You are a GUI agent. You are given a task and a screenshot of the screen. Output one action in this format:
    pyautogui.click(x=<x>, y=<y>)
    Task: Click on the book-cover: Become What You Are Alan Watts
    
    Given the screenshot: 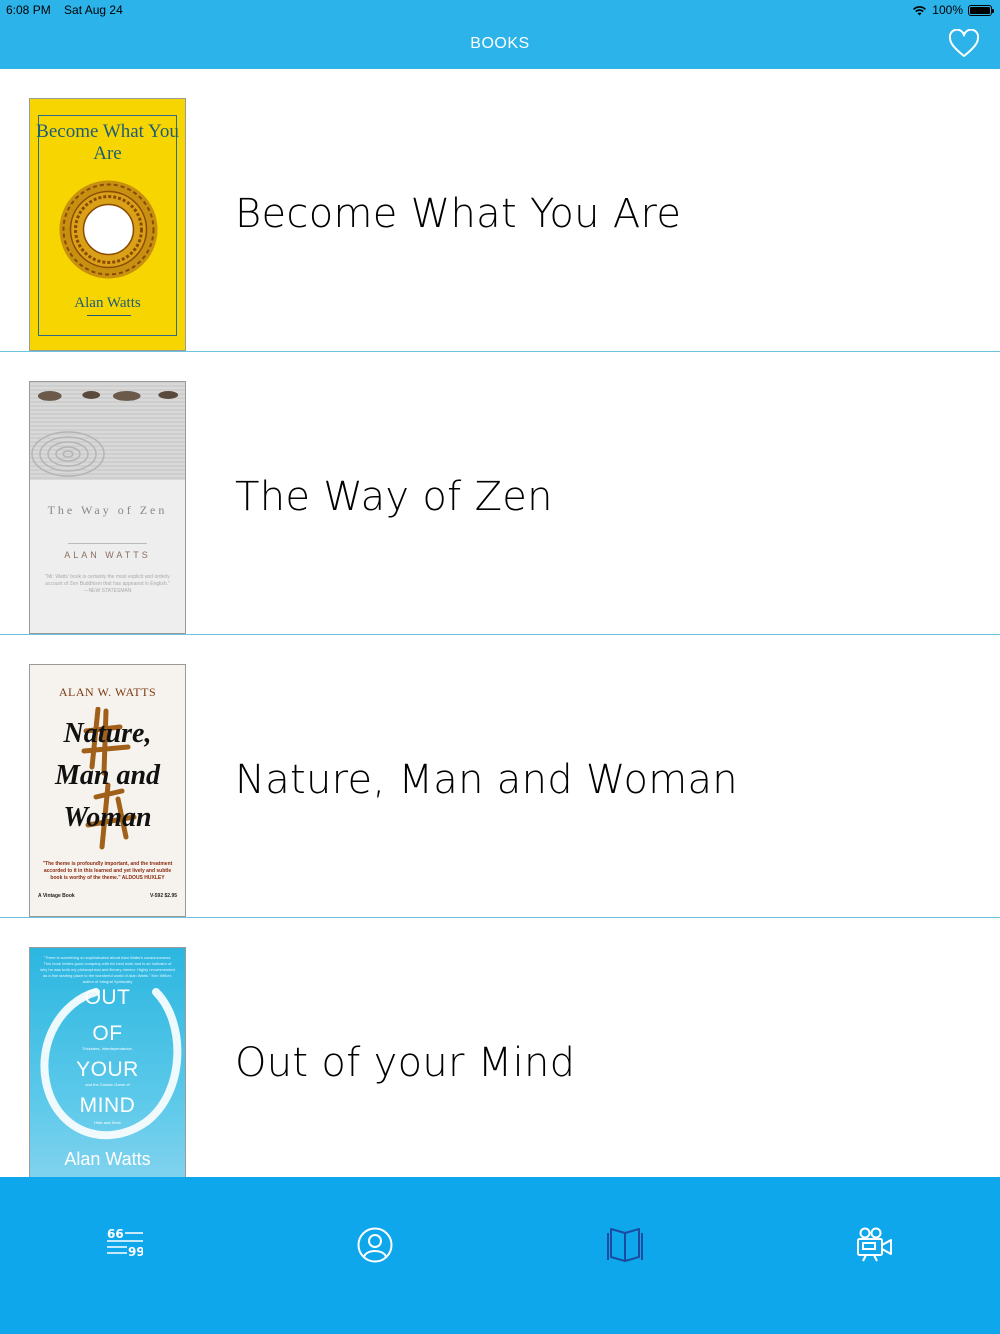 What is the action you would take?
    pyautogui.click(x=107, y=224)
    